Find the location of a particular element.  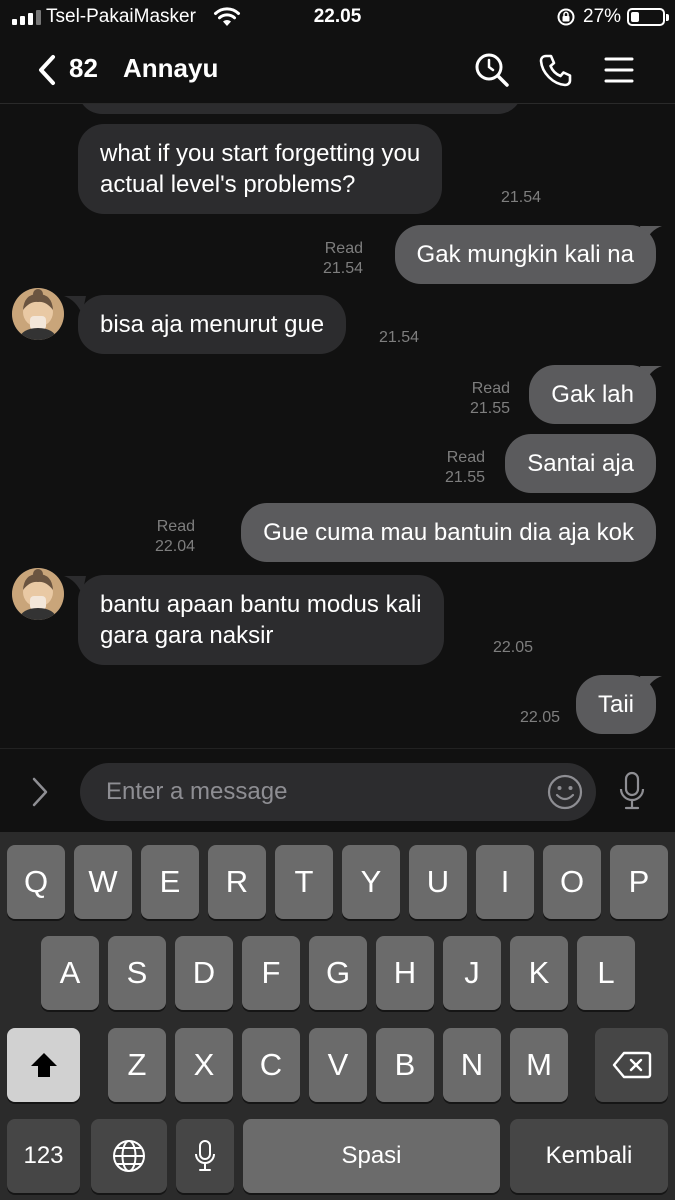

message-bubble-outgoing: Gue cuma mau bantuin dia aja kok is located at coordinates (448, 532).